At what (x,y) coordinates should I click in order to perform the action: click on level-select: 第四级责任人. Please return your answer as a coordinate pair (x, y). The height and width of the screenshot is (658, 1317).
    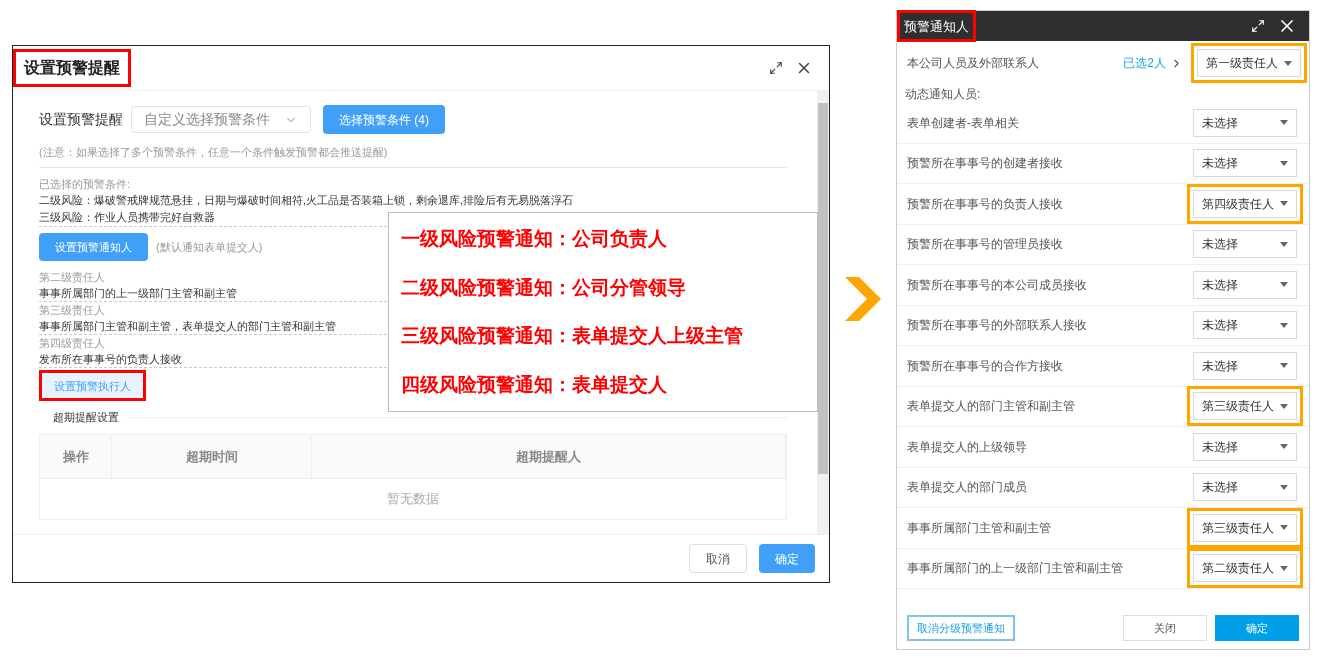
    Looking at the image, I should click on (1245, 203).